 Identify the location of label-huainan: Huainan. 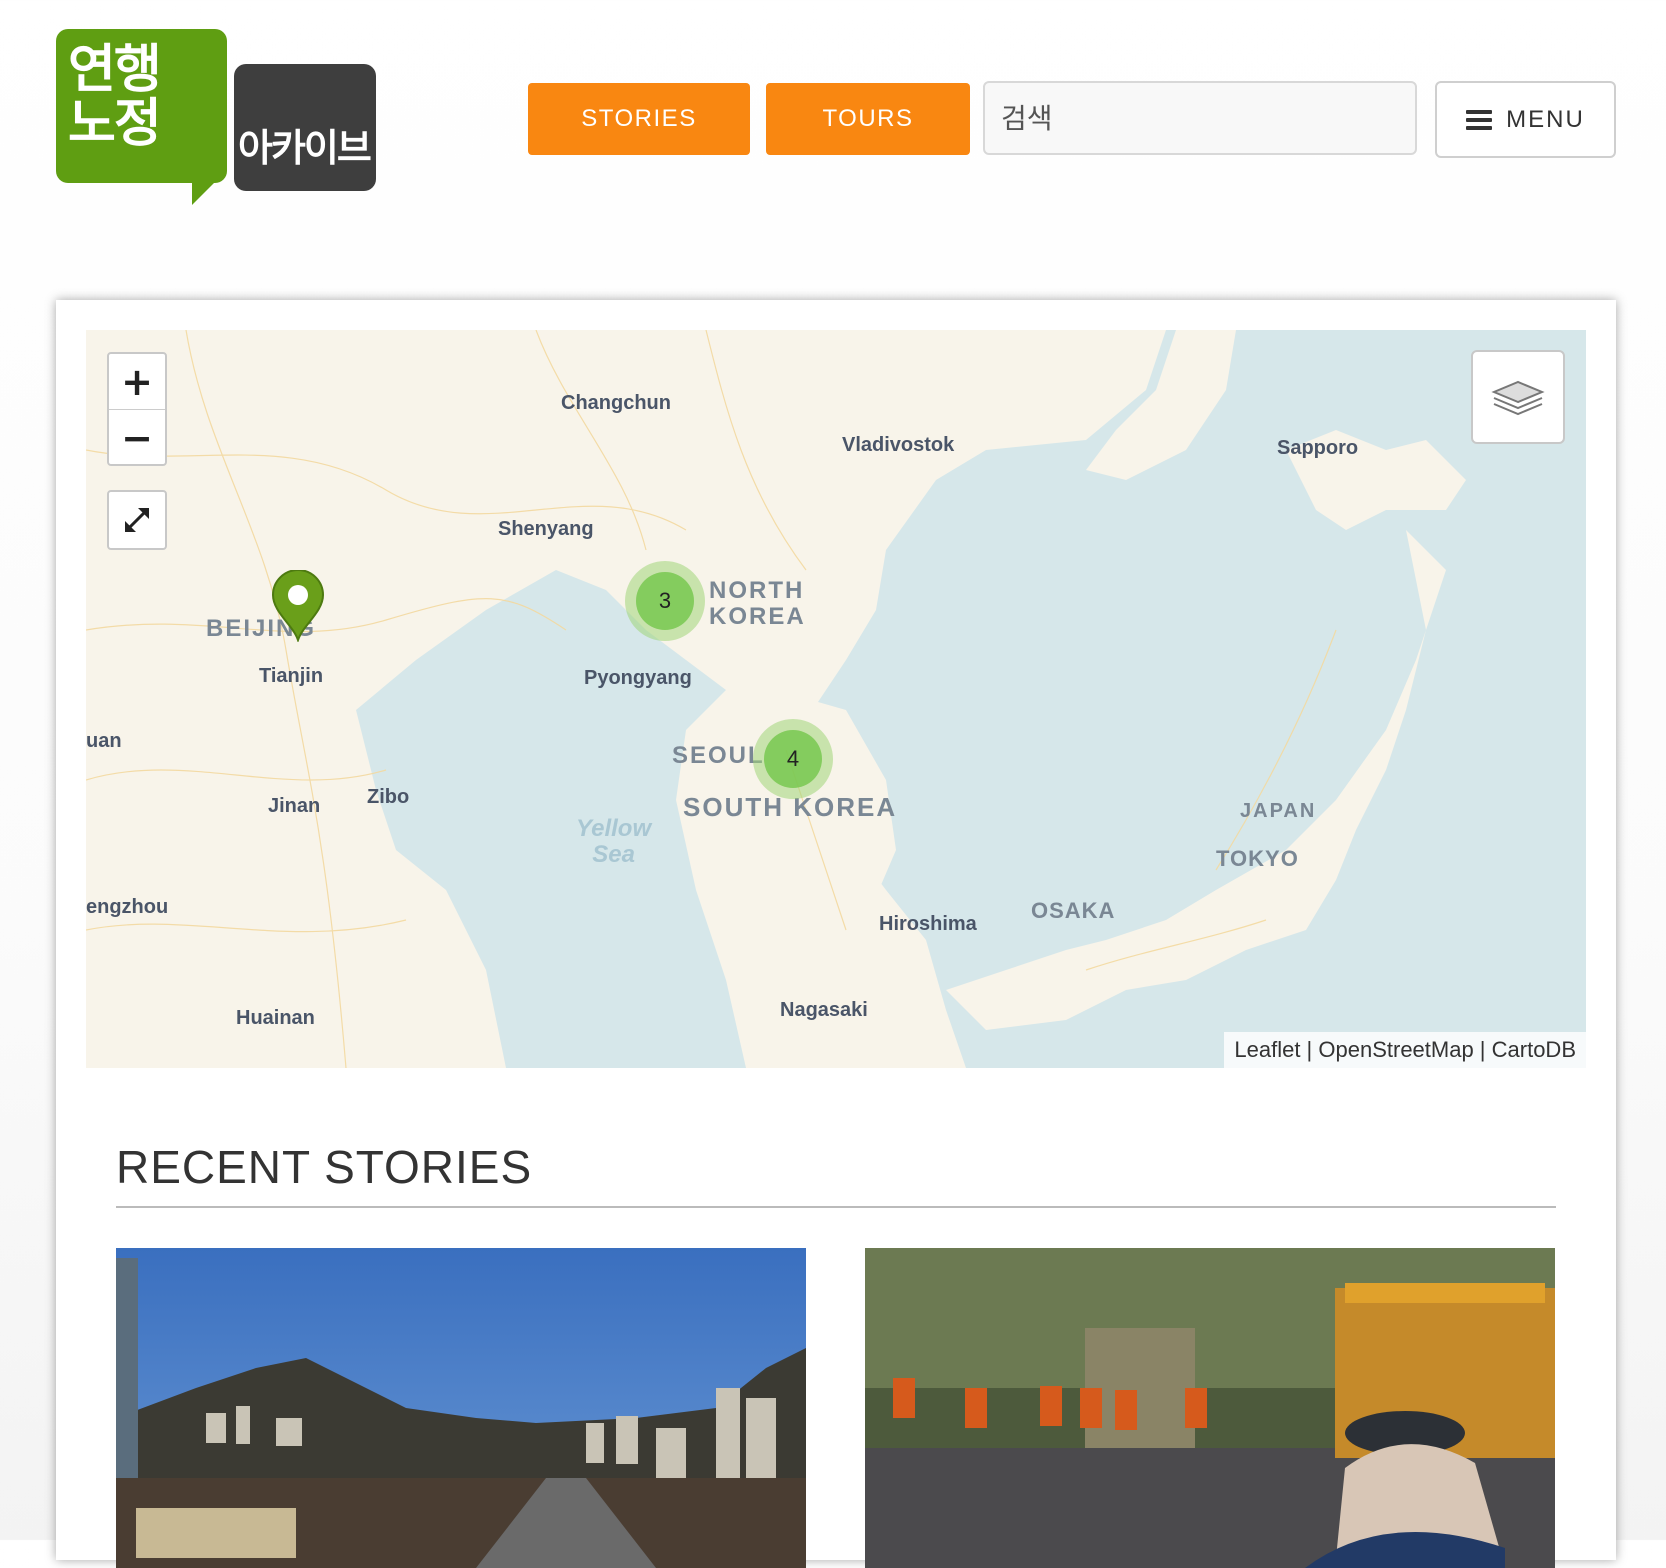
(275, 1018).